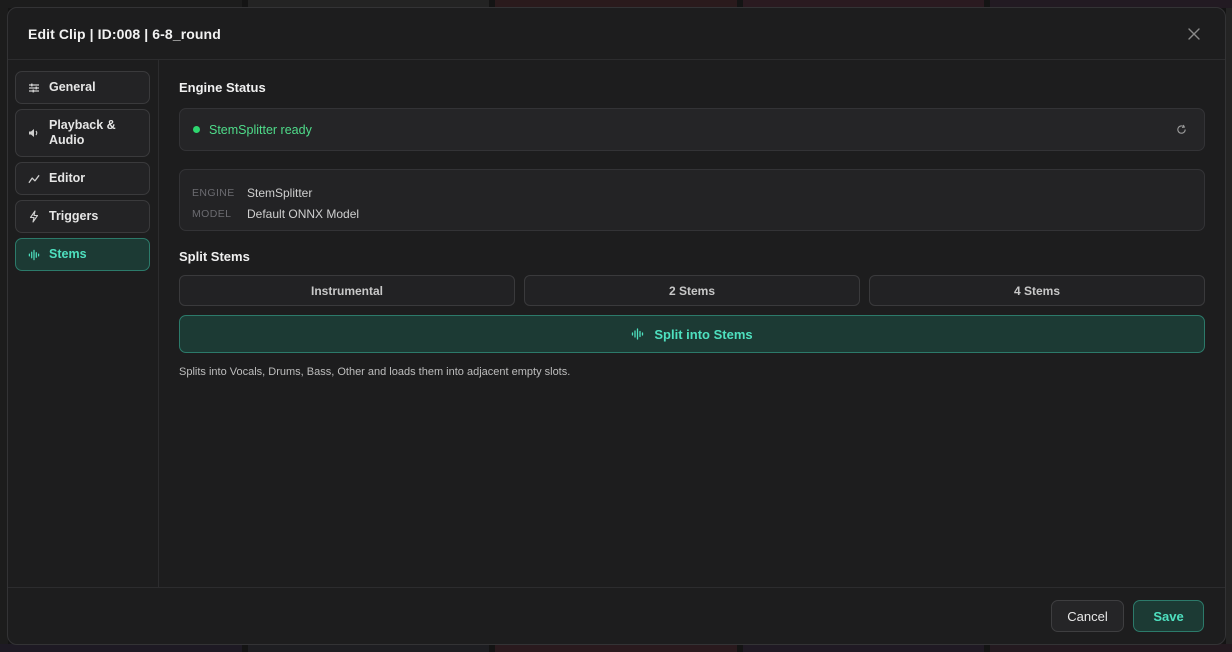  What do you see at coordinates (34, 133) in the screenshot?
I see `speaker-icon` at bounding box center [34, 133].